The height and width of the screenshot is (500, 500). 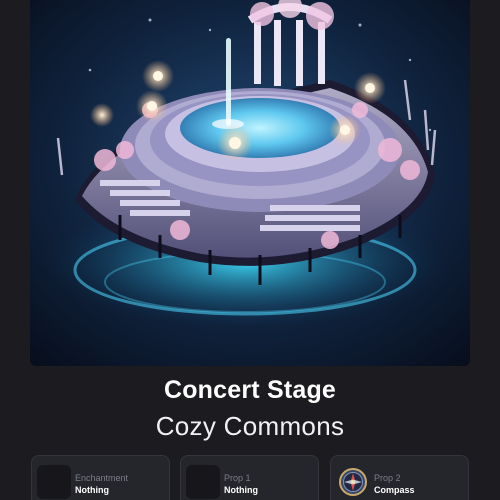 I want to click on prop-2-slot: Prop 2 Compass, so click(x=399, y=477).